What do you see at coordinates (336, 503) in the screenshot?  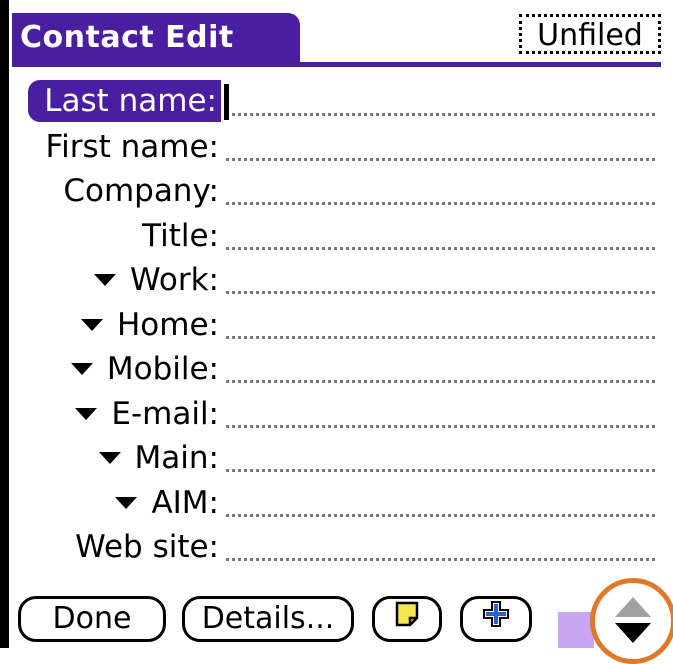 I see `field-row: AIM:` at bounding box center [336, 503].